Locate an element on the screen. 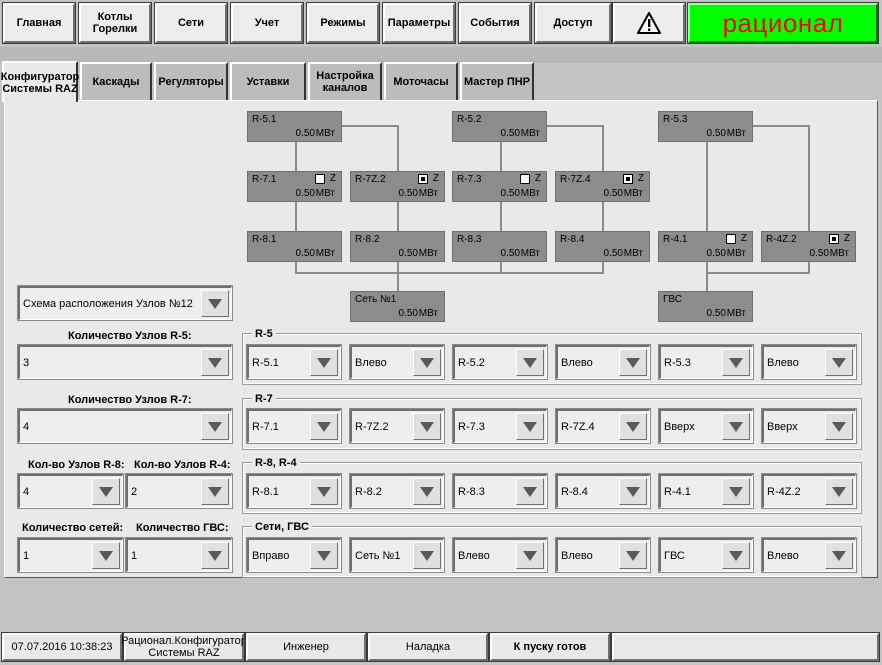  group-r8-select-6: R-4Z.2 is located at coordinates (809, 491).